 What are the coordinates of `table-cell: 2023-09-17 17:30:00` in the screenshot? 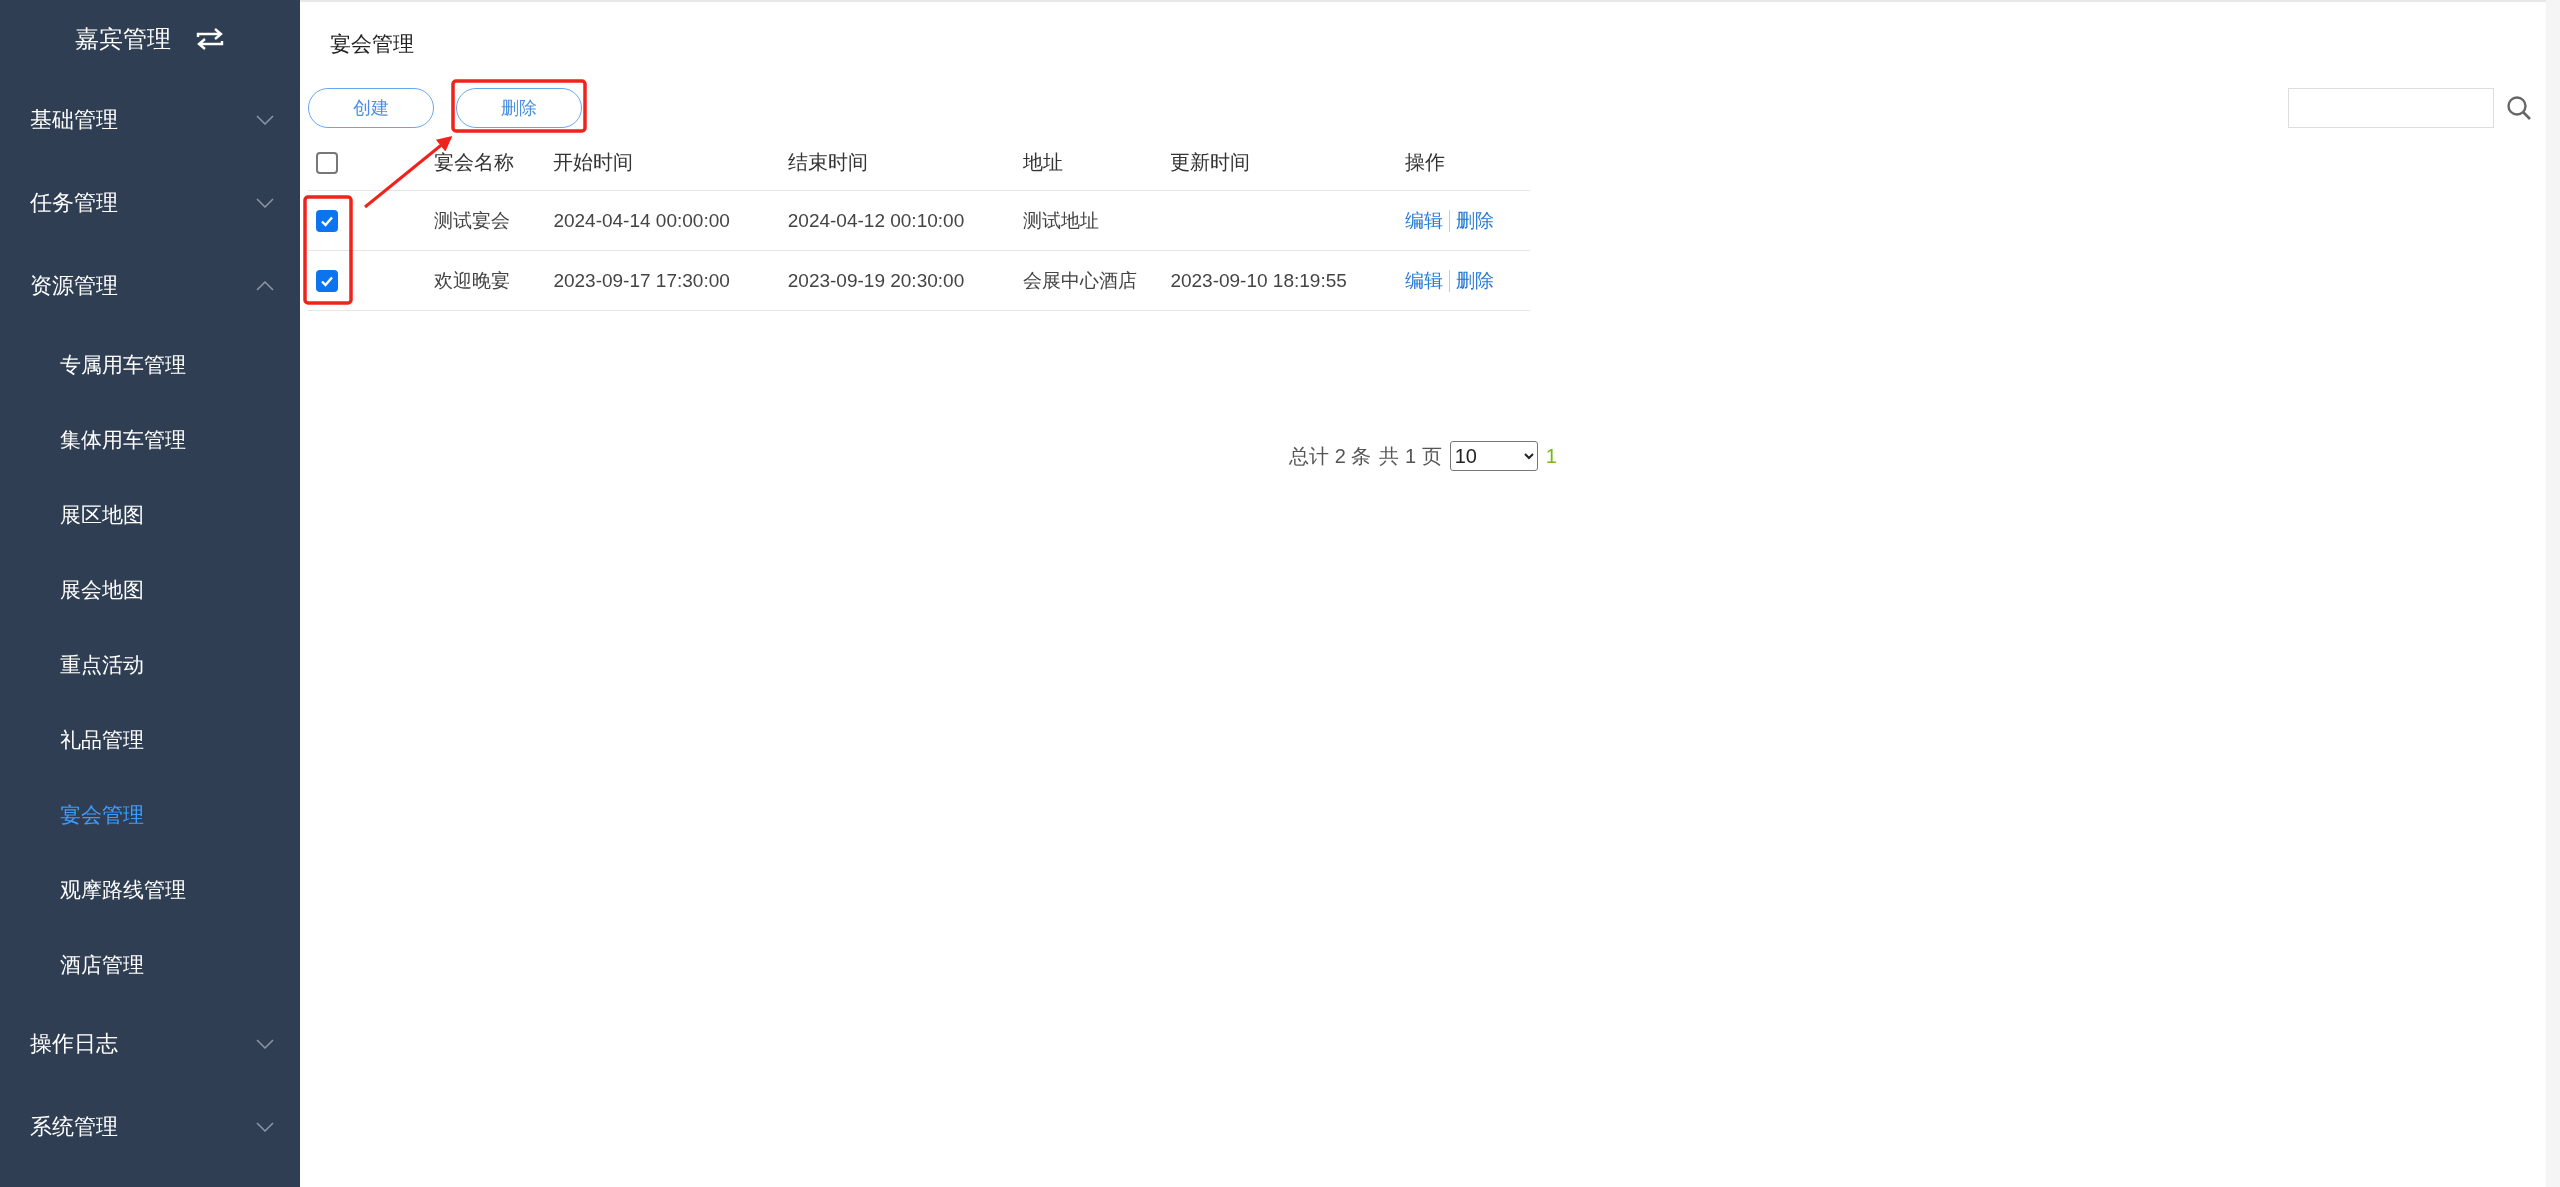 It's located at (641, 280).